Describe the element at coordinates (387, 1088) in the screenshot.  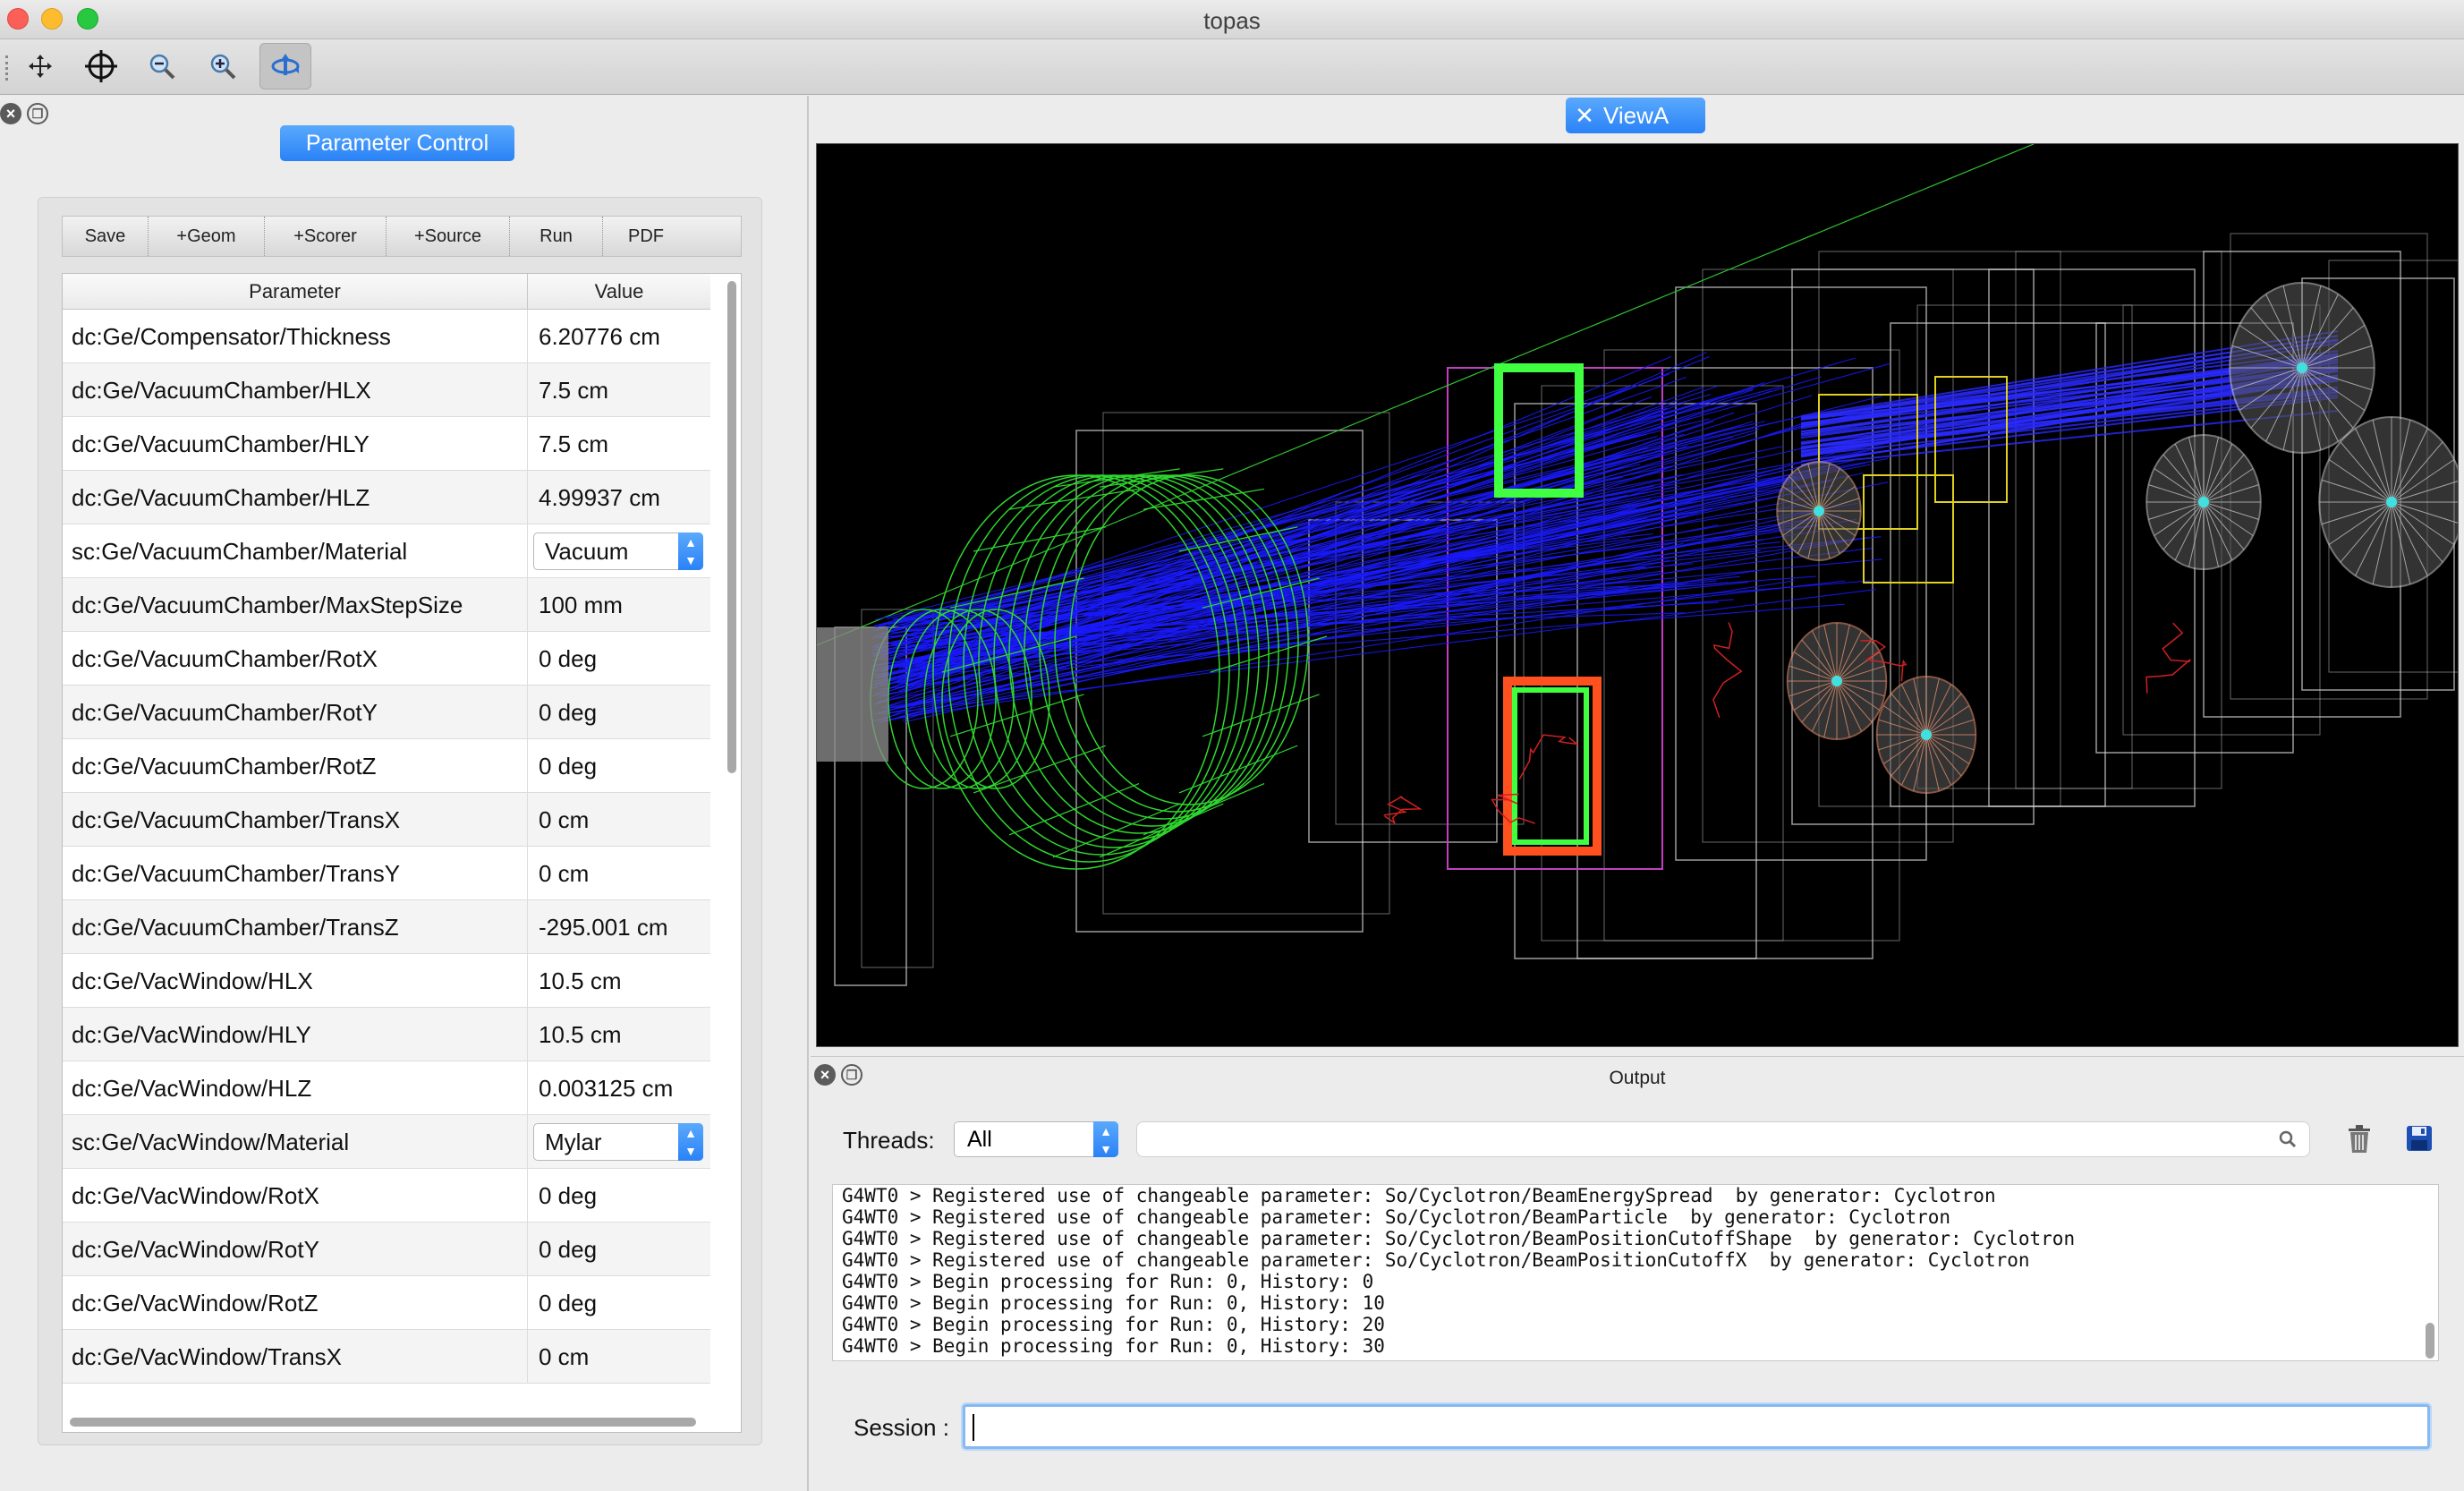
I see `table-row: dc:Ge/VacWindow/HLZ 0.003125 cm` at that location.